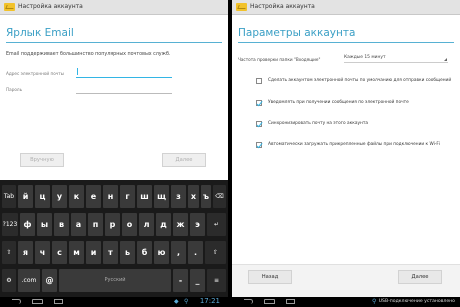 The height and width of the screenshot is (307, 460). Describe the element at coordinates (144, 252) in the screenshot. I see `key: б` at that location.